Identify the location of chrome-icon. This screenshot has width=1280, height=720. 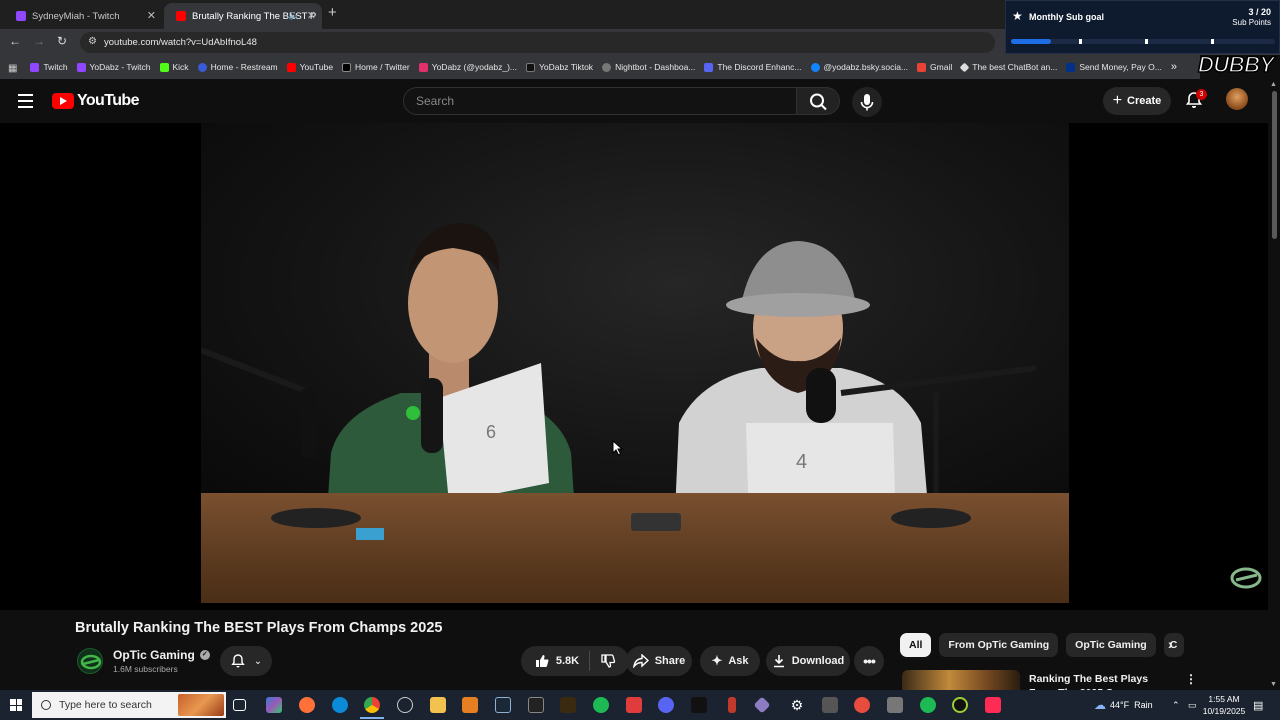
(372, 708).